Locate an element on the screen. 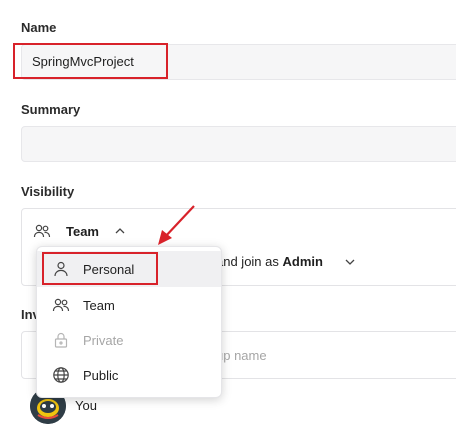  member-name: You is located at coordinates (86, 405).